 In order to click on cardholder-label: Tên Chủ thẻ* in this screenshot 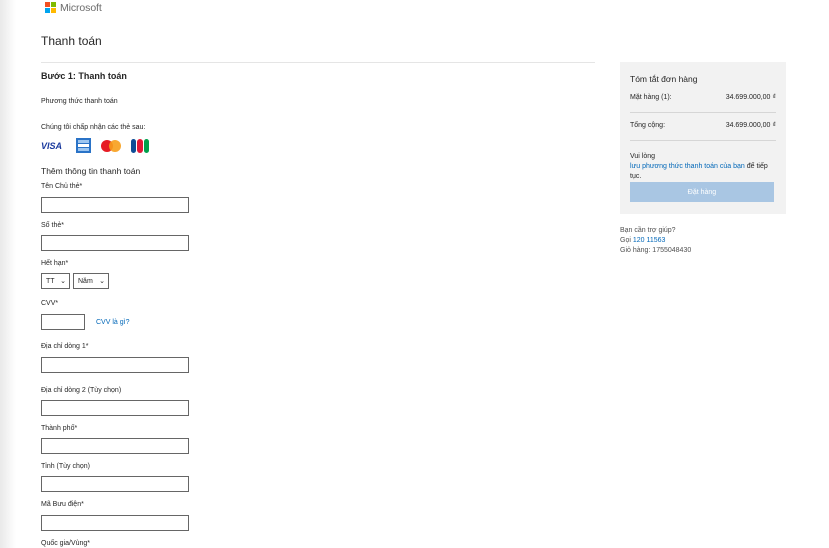, I will do `click(62, 186)`.